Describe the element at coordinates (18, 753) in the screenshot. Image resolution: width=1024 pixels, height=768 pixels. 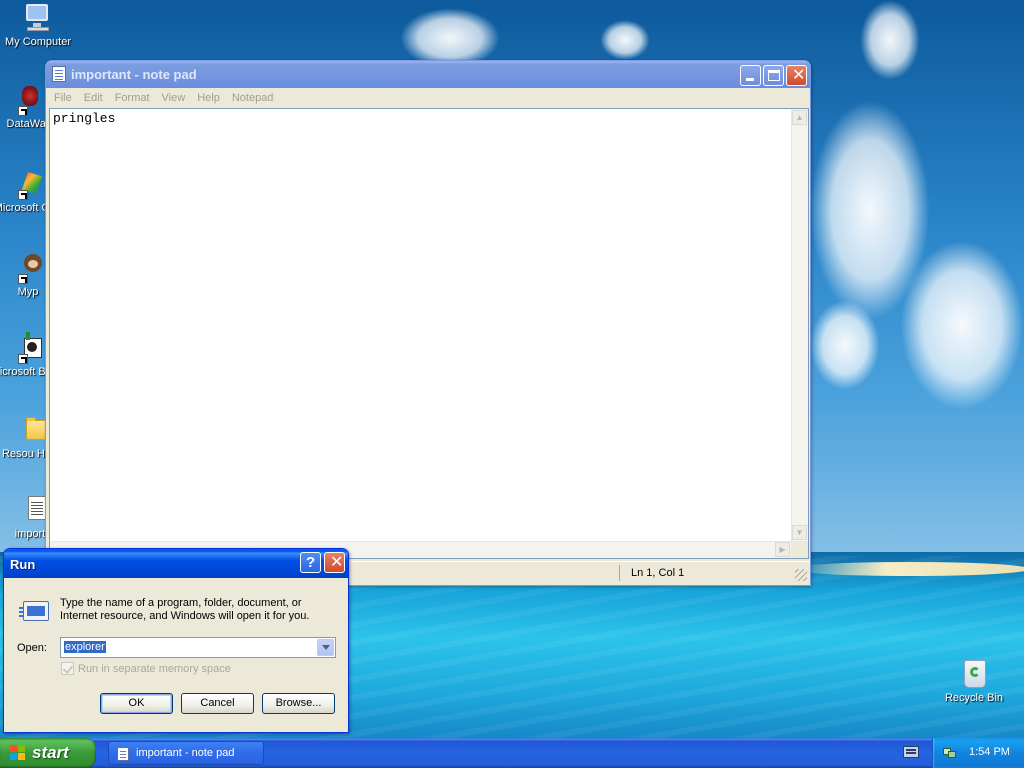
I see `windows-flag-icon` at that location.